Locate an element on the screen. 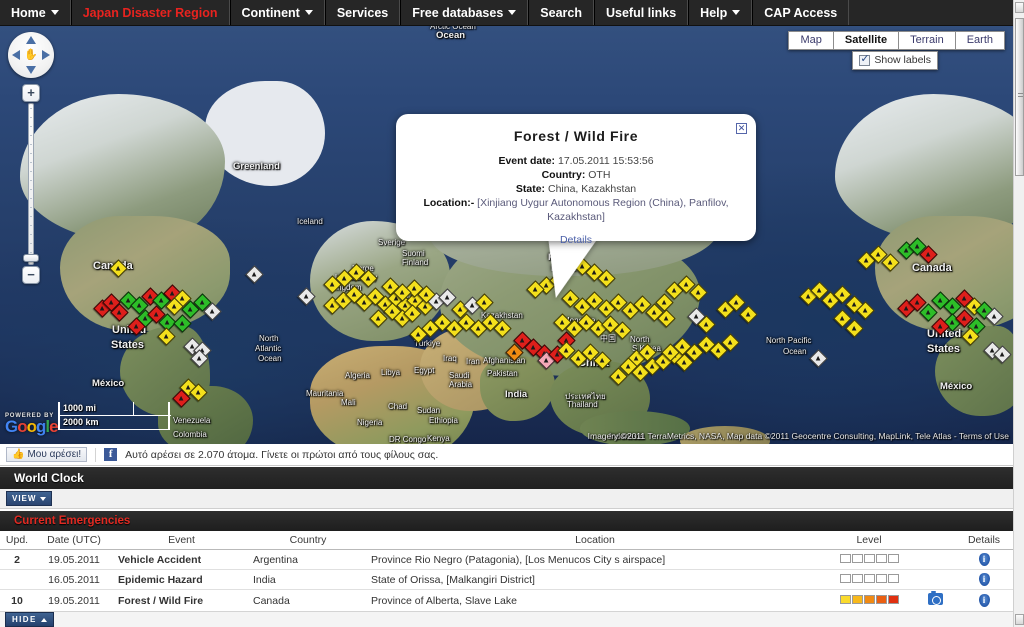  vertical-scrollbar is located at coordinates (1018, 313).